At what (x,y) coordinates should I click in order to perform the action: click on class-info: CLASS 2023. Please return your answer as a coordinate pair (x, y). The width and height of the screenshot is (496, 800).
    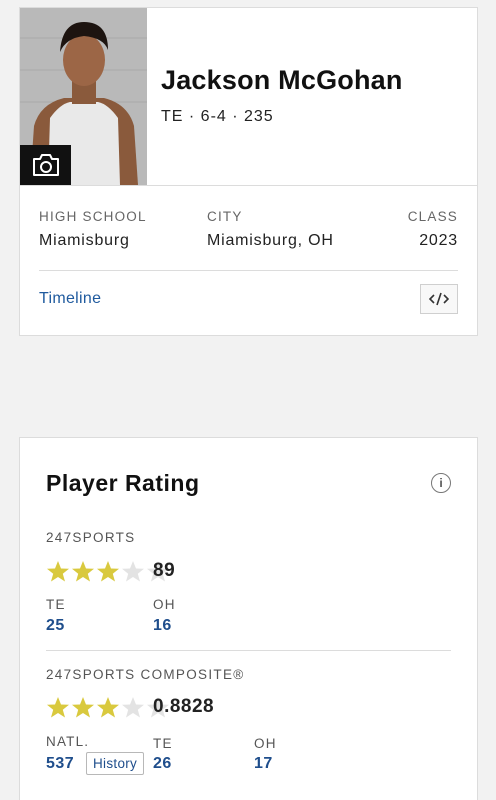
    Looking at the image, I should click on (433, 229).